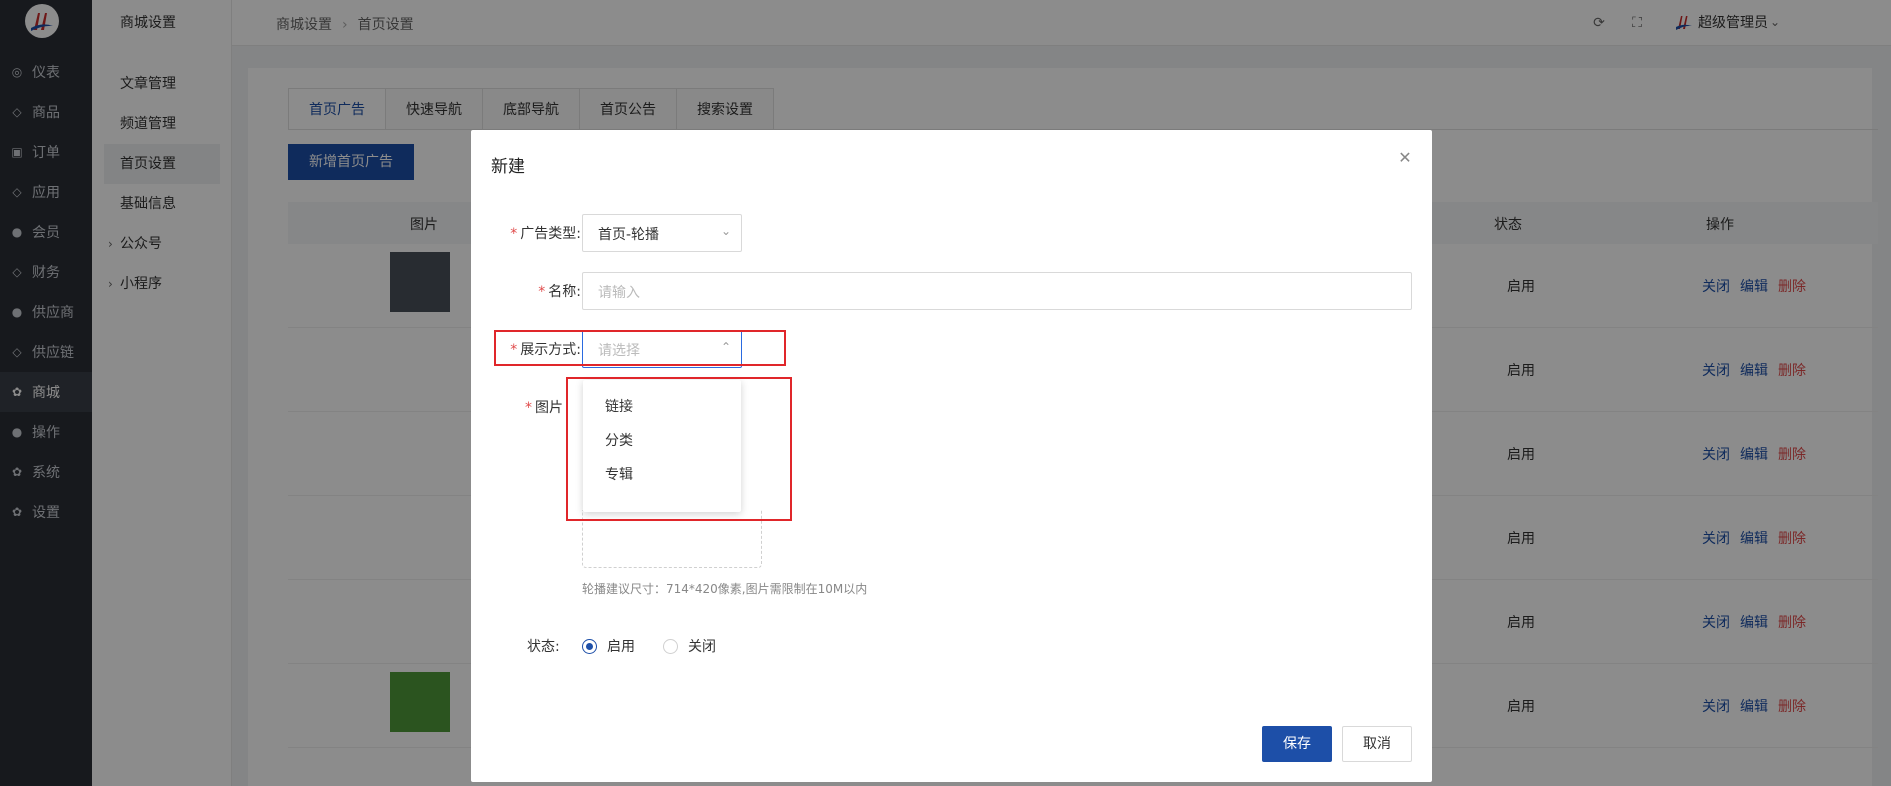 The width and height of the screenshot is (1891, 786). Describe the element at coordinates (702, 647) in the screenshot. I see `radio-label: 关闭` at that location.